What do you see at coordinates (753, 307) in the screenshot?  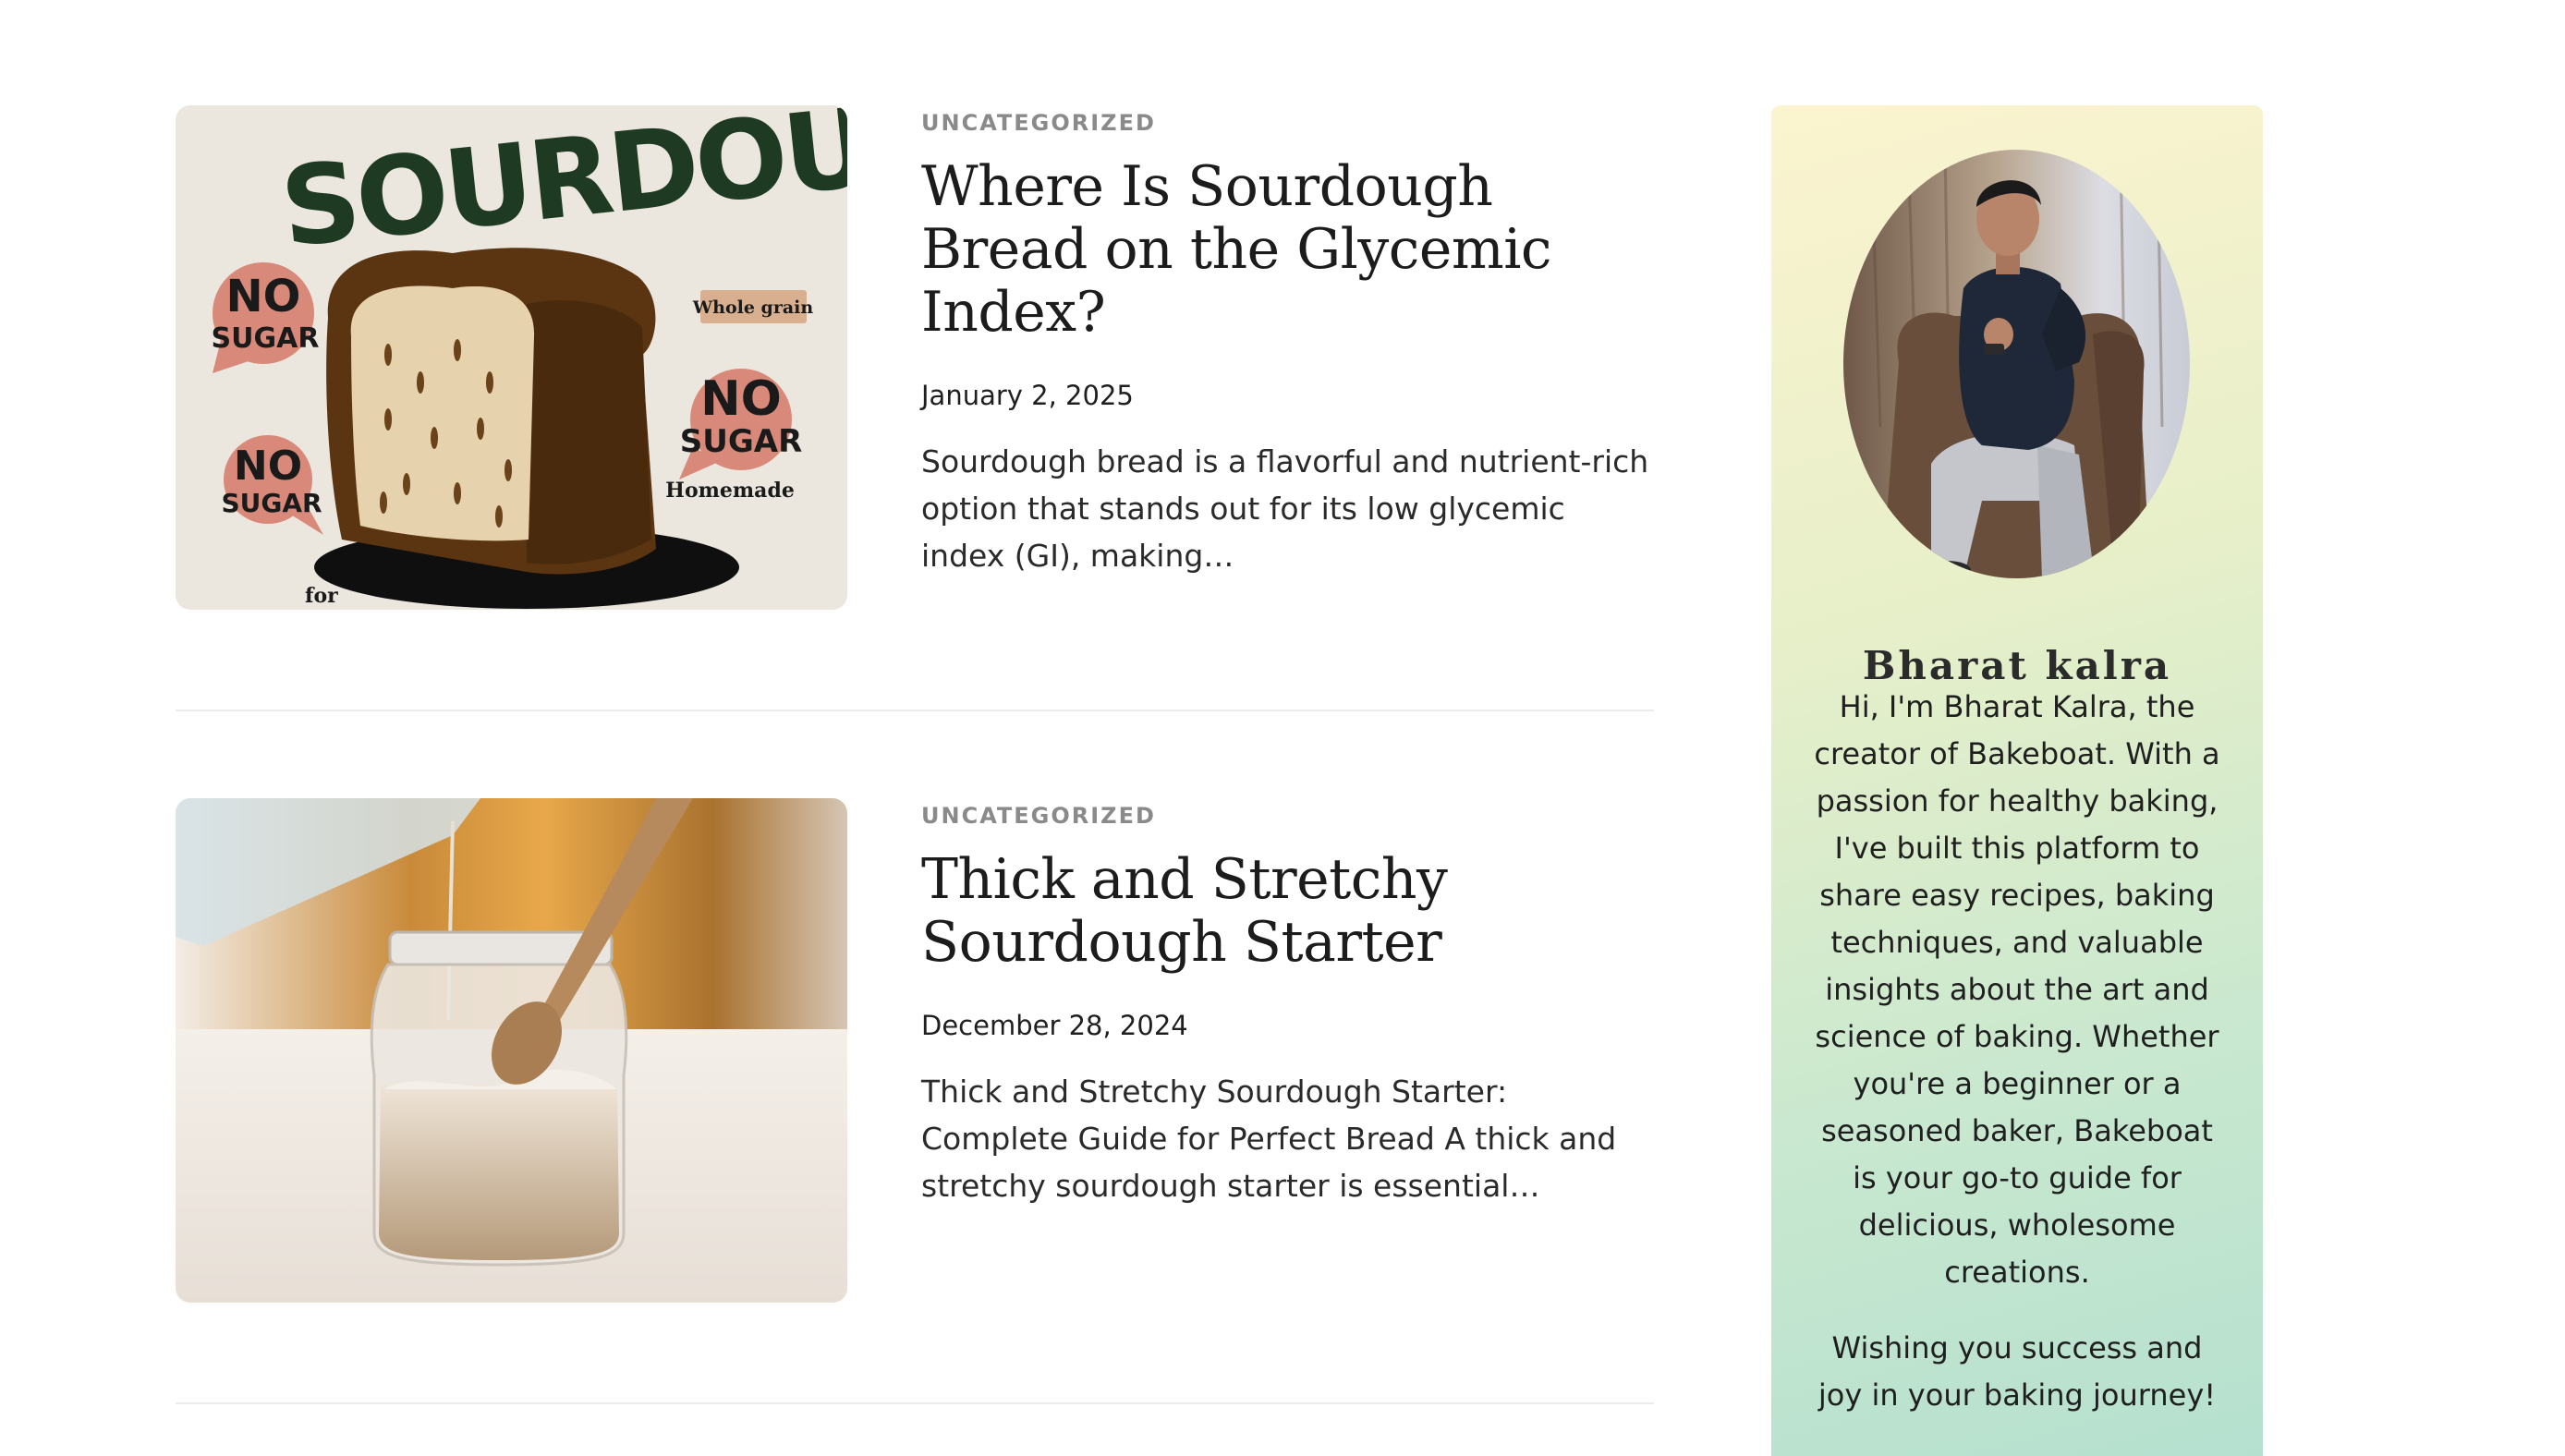 I see `svg-text: Whole grain` at bounding box center [753, 307].